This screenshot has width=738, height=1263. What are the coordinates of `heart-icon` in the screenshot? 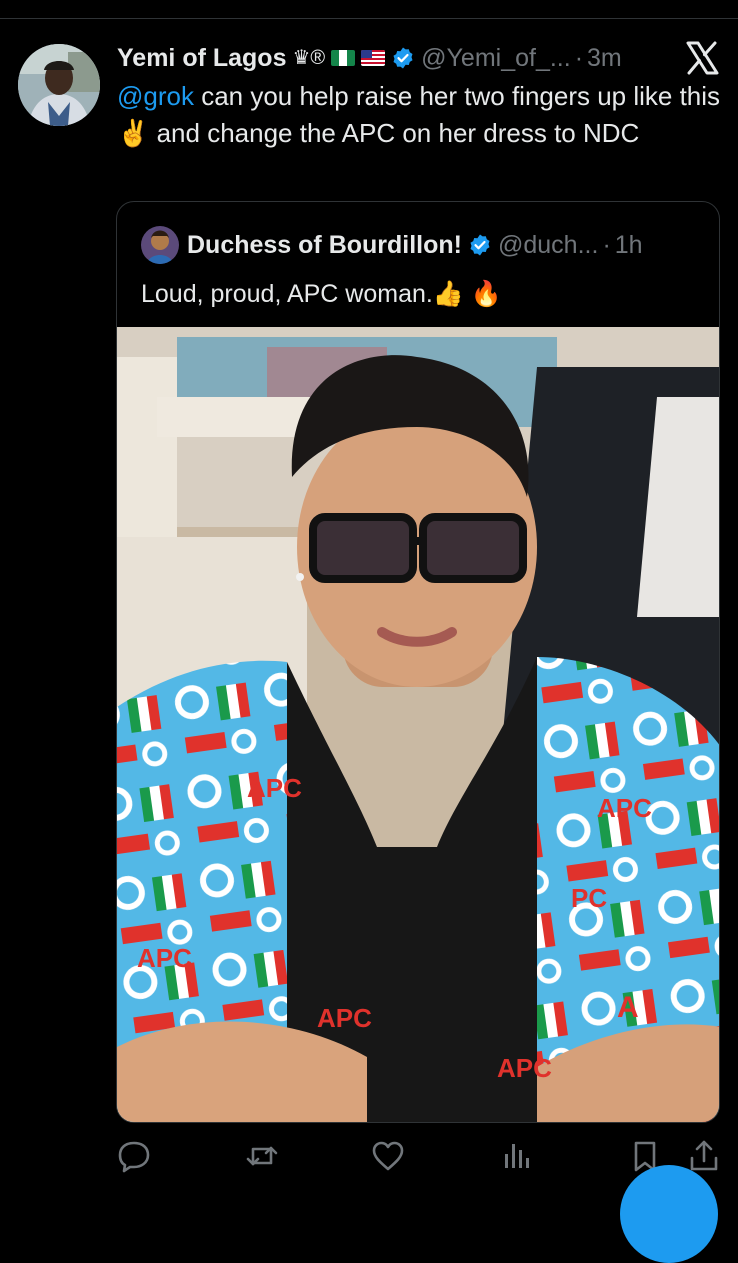 It's located at (388, 1156).